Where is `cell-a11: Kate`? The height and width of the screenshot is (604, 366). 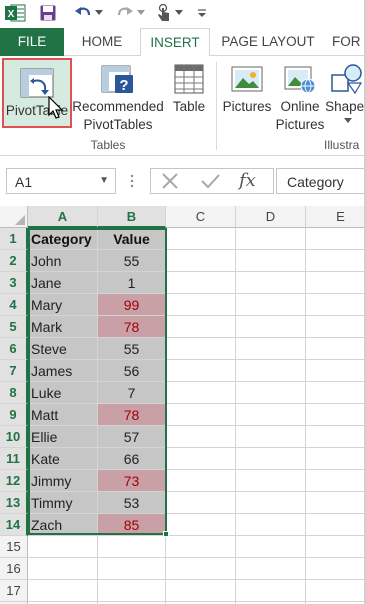 cell-a11: Kate is located at coordinates (63, 459).